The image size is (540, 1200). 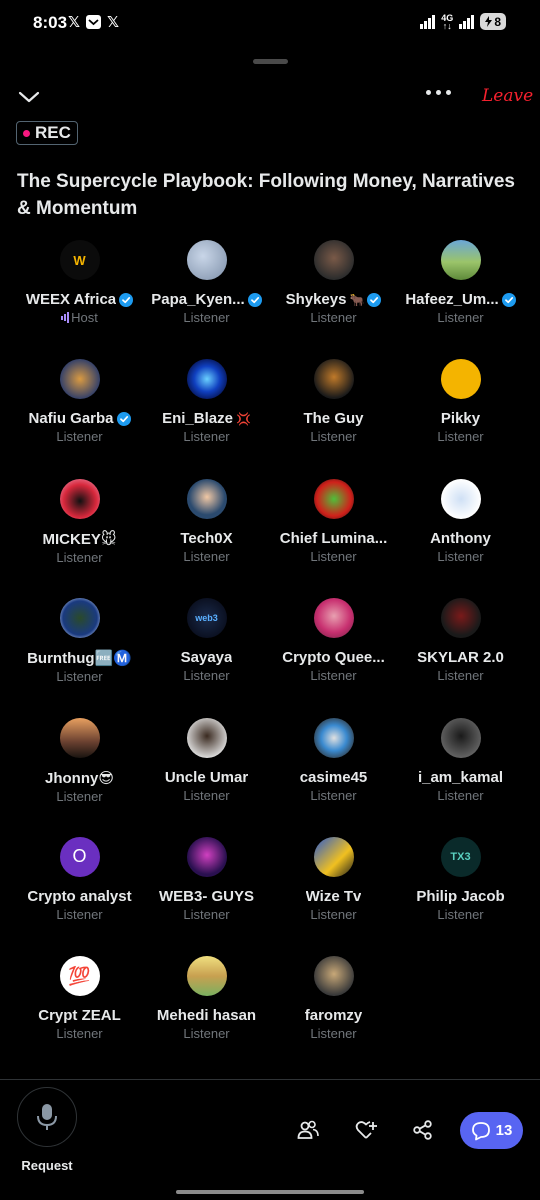 I want to click on participant-name: Uncle Umar, so click(x=206, y=777).